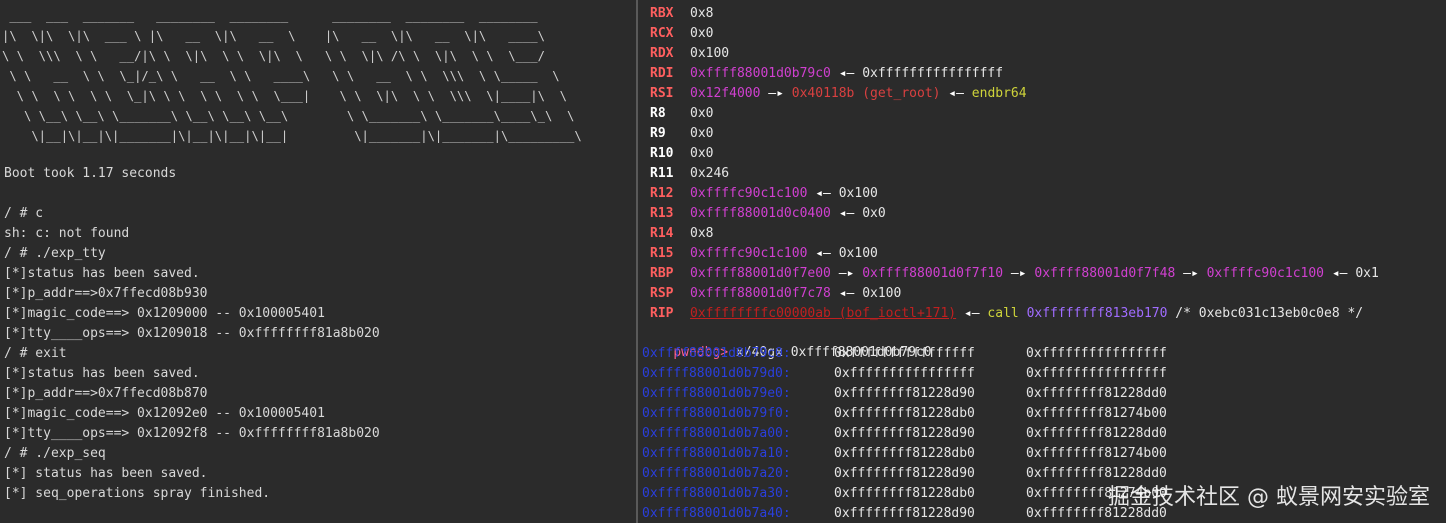  What do you see at coordinates (716, 433) in the screenshot?
I see `memory-address: 0xffff88001d0b7a00:` at bounding box center [716, 433].